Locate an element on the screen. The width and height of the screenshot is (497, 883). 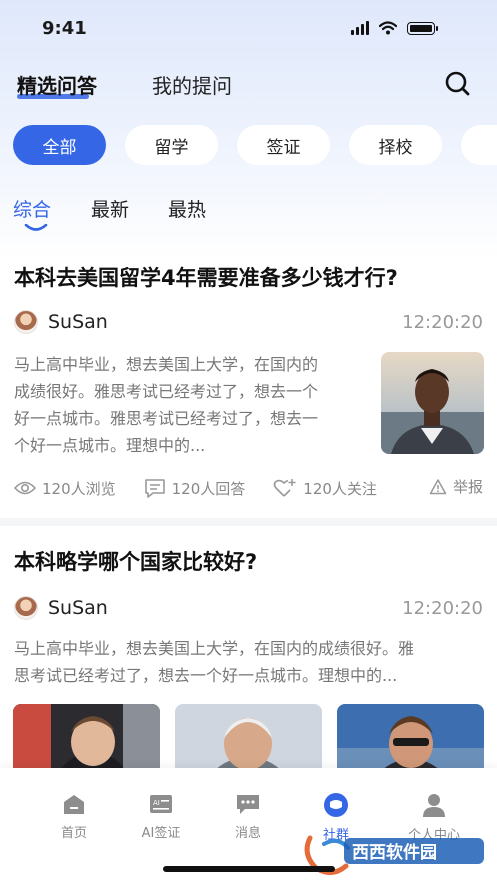
chip-visa: 签证 is located at coordinates (283, 145).